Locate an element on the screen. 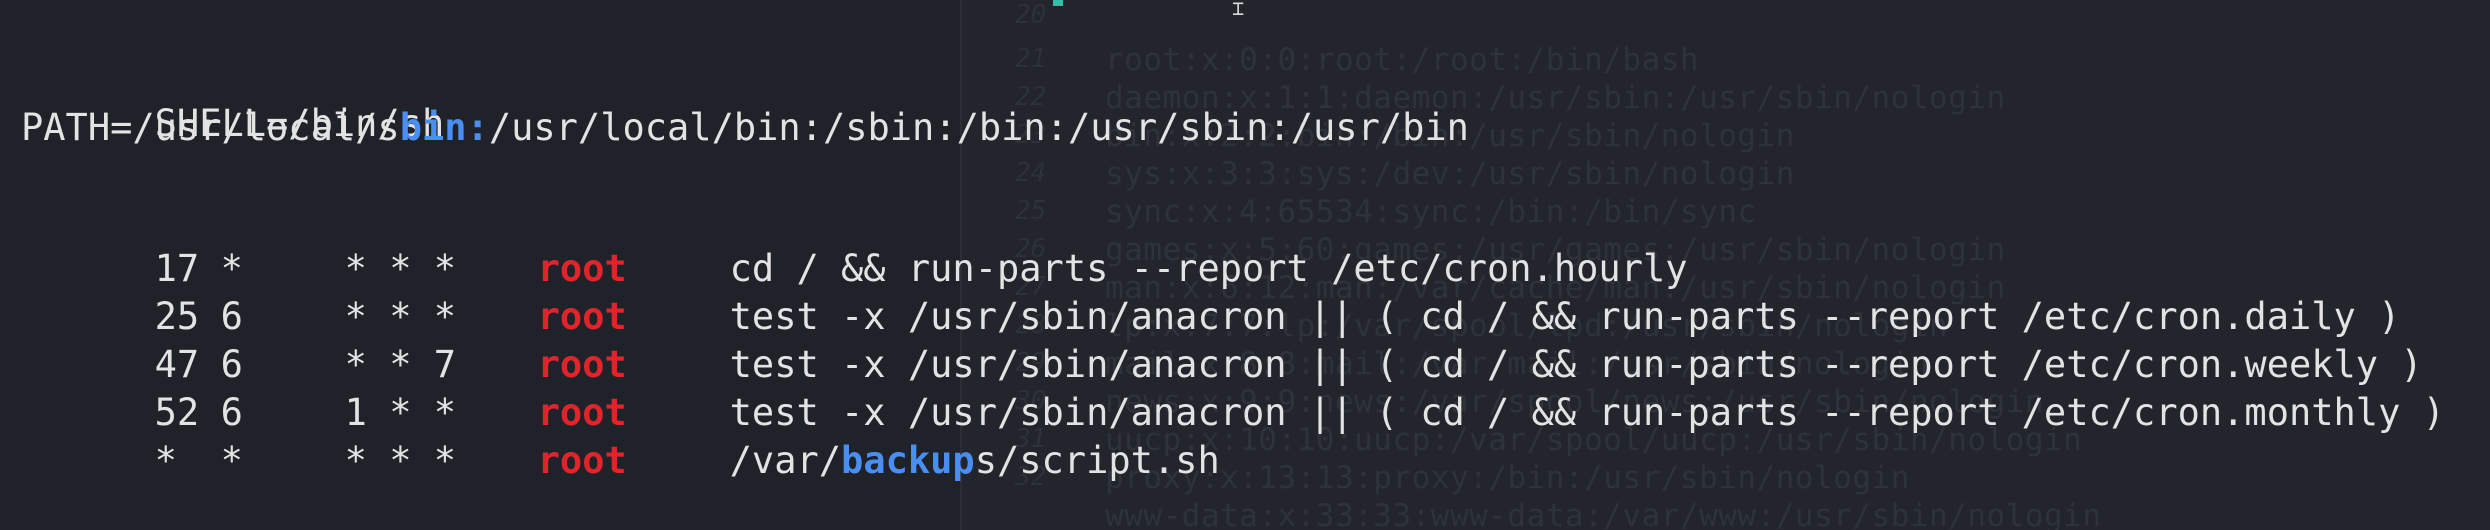 The height and width of the screenshot is (530, 2490). command-highlight: backup is located at coordinates (908, 460).